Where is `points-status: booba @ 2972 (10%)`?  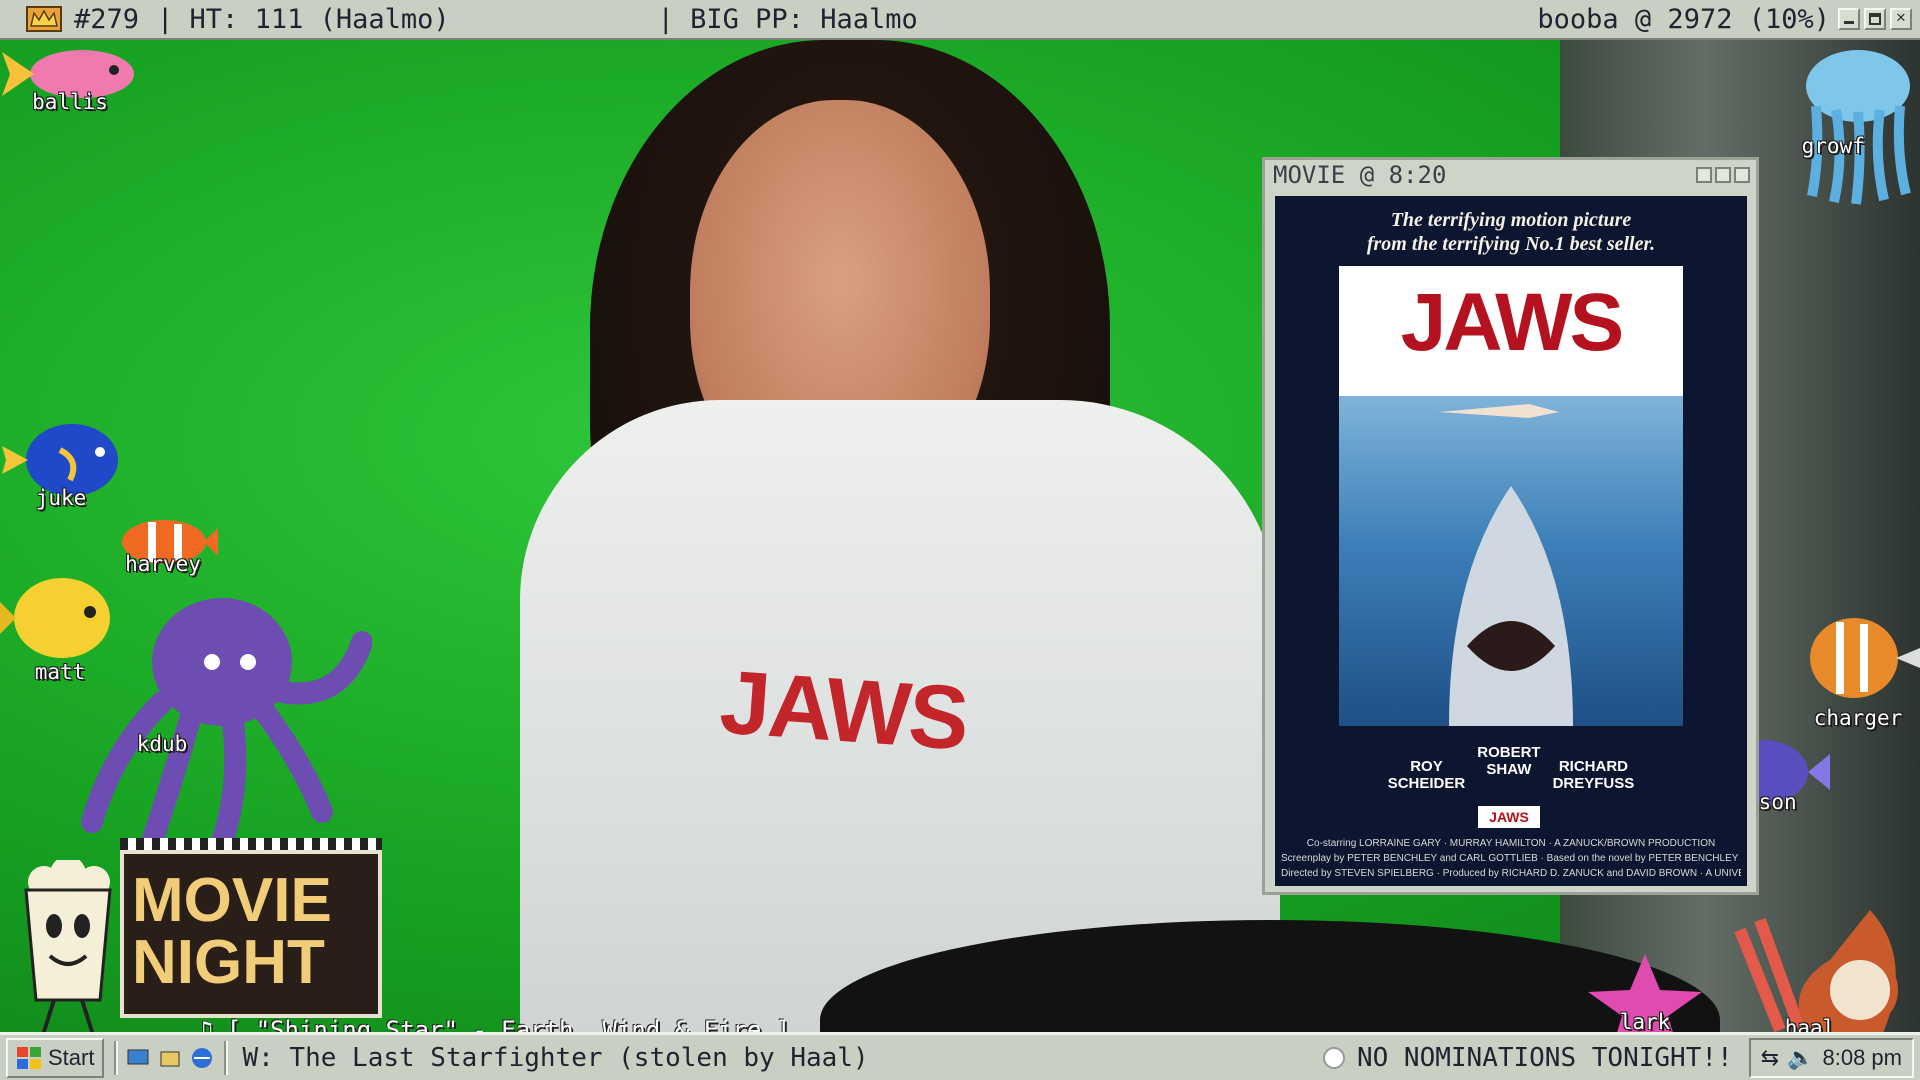
points-status: booba @ 2972 (10%) is located at coordinates (1683, 19).